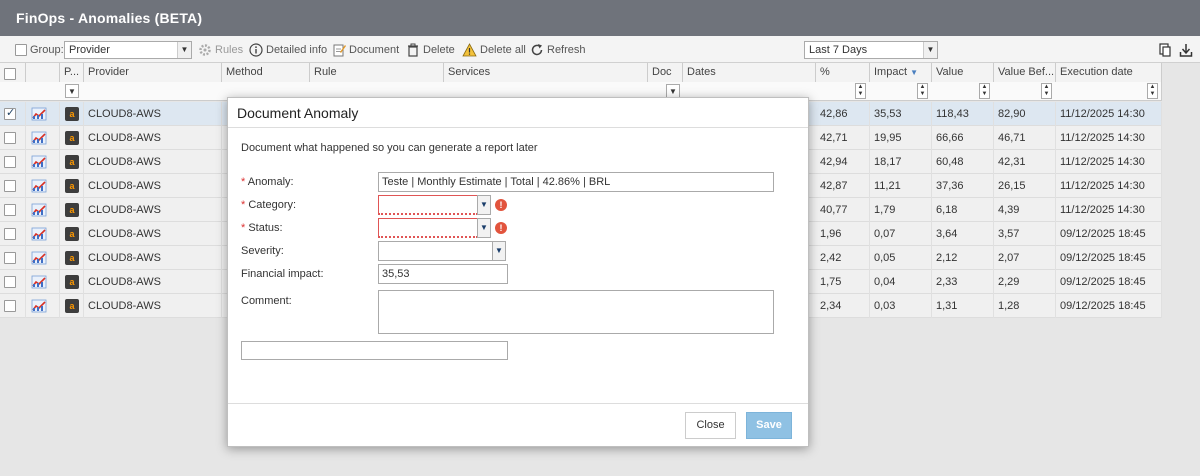 This screenshot has width=1200, height=476. I want to click on severity-dropdown-button: ▼, so click(499, 251).